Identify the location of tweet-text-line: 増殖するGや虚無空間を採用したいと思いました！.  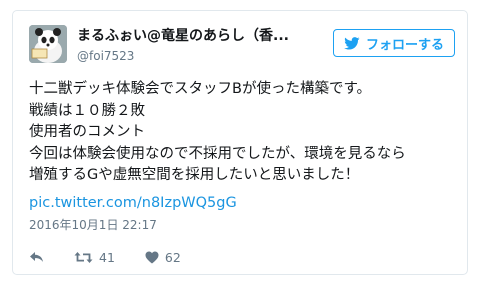
(194, 175).